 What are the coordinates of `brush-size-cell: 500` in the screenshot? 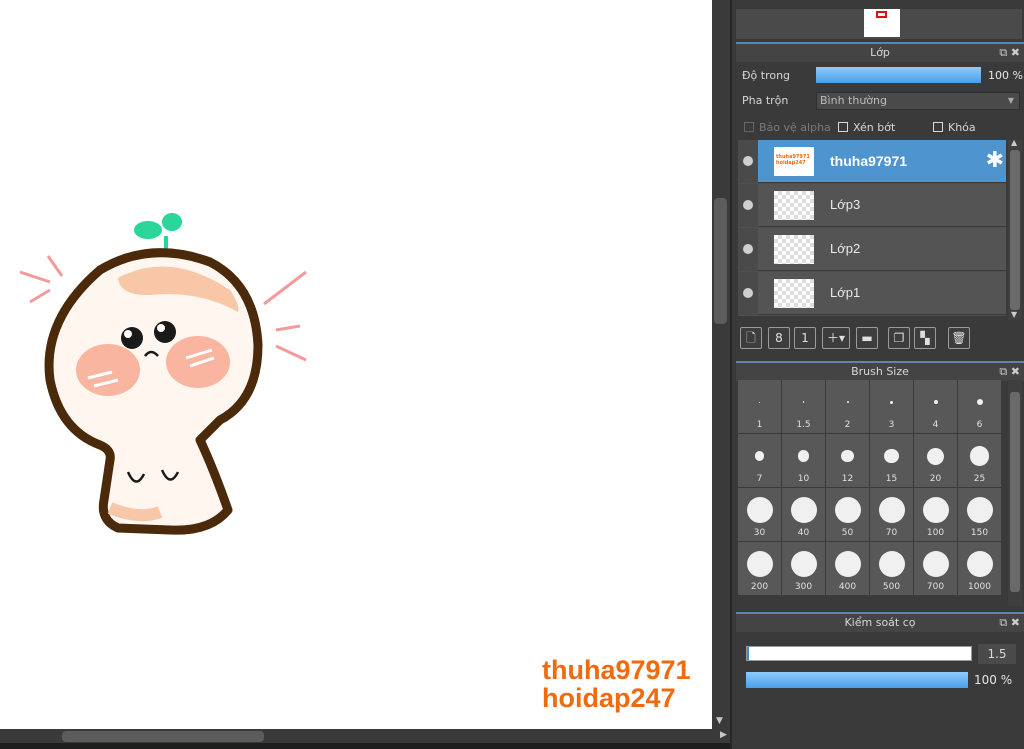 It's located at (891, 568).